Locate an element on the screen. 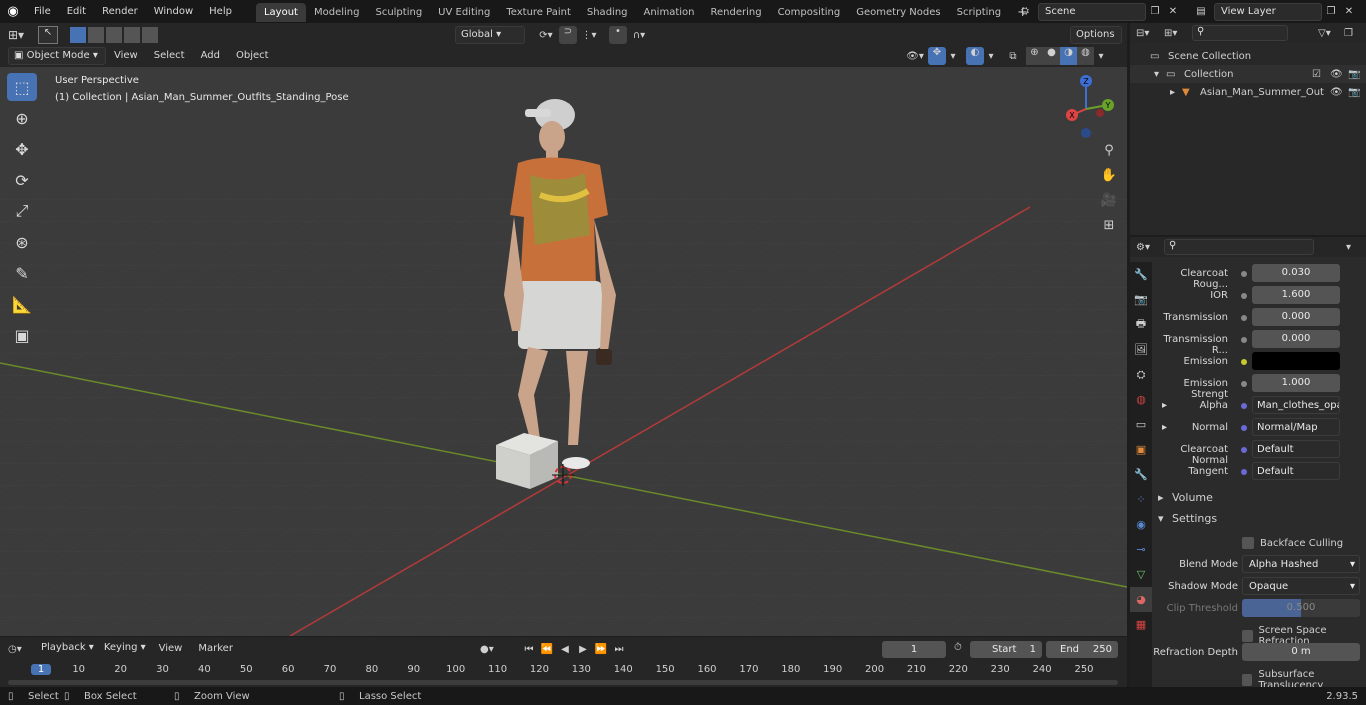 This screenshot has width=1366, height=705. properties-editor-icon: ⚙▾ is located at coordinates (1150, 247).